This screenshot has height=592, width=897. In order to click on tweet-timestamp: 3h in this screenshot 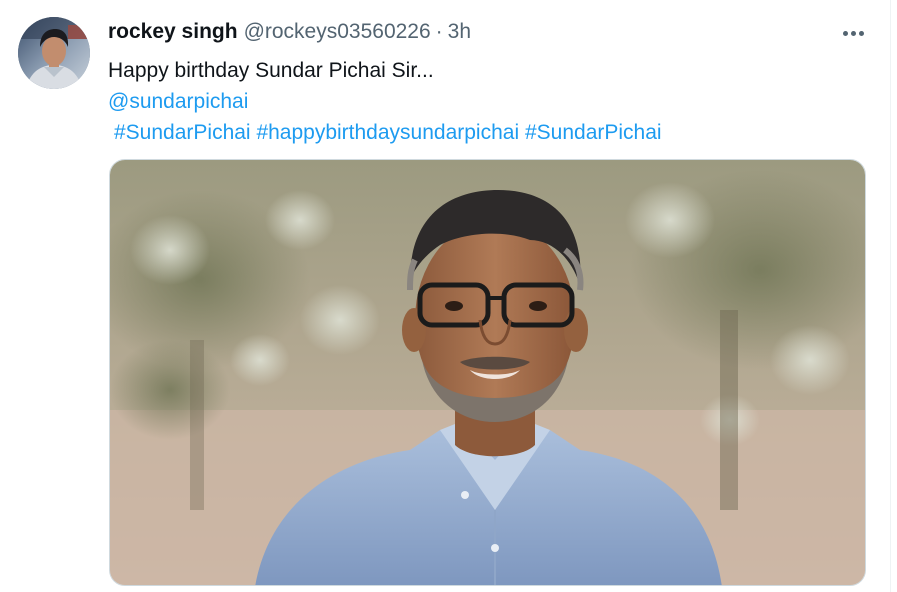, I will do `click(459, 32)`.